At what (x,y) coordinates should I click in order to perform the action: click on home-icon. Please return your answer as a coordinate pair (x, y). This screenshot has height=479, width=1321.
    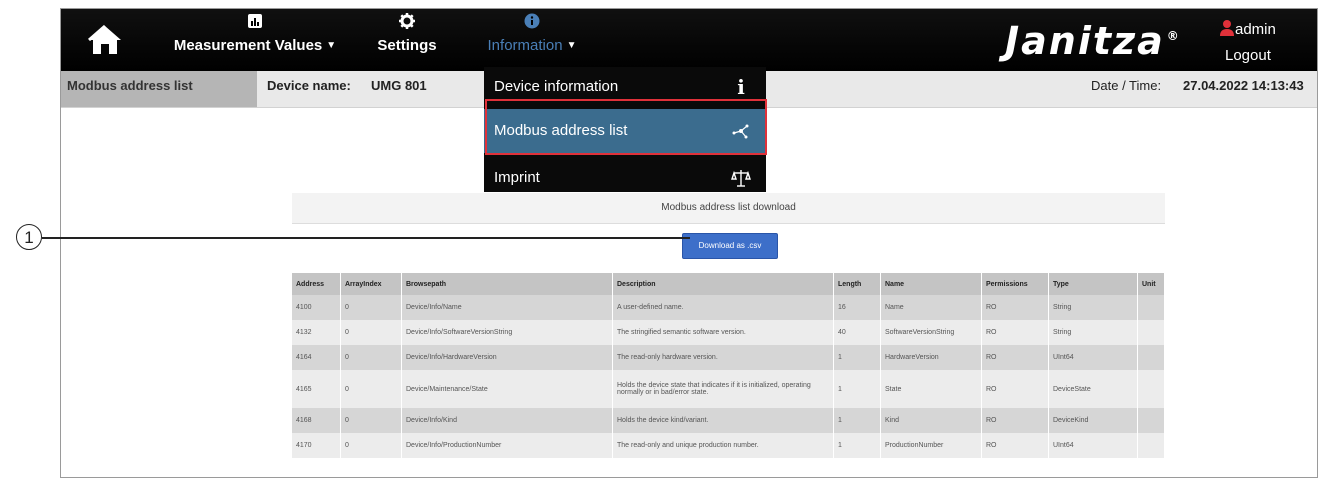
    Looking at the image, I should click on (105, 40).